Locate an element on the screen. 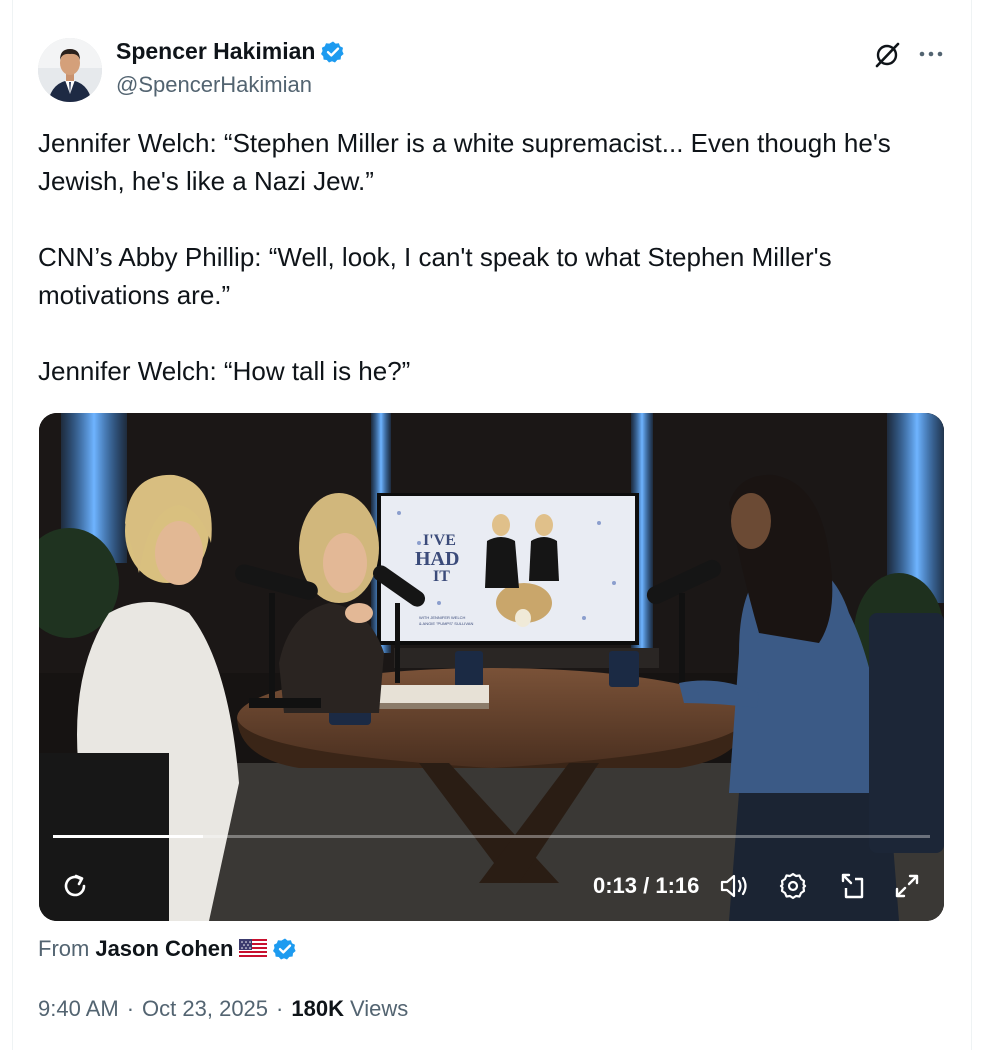 The height and width of the screenshot is (1050, 982). fullscreen-icon is located at coordinates (907, 886).